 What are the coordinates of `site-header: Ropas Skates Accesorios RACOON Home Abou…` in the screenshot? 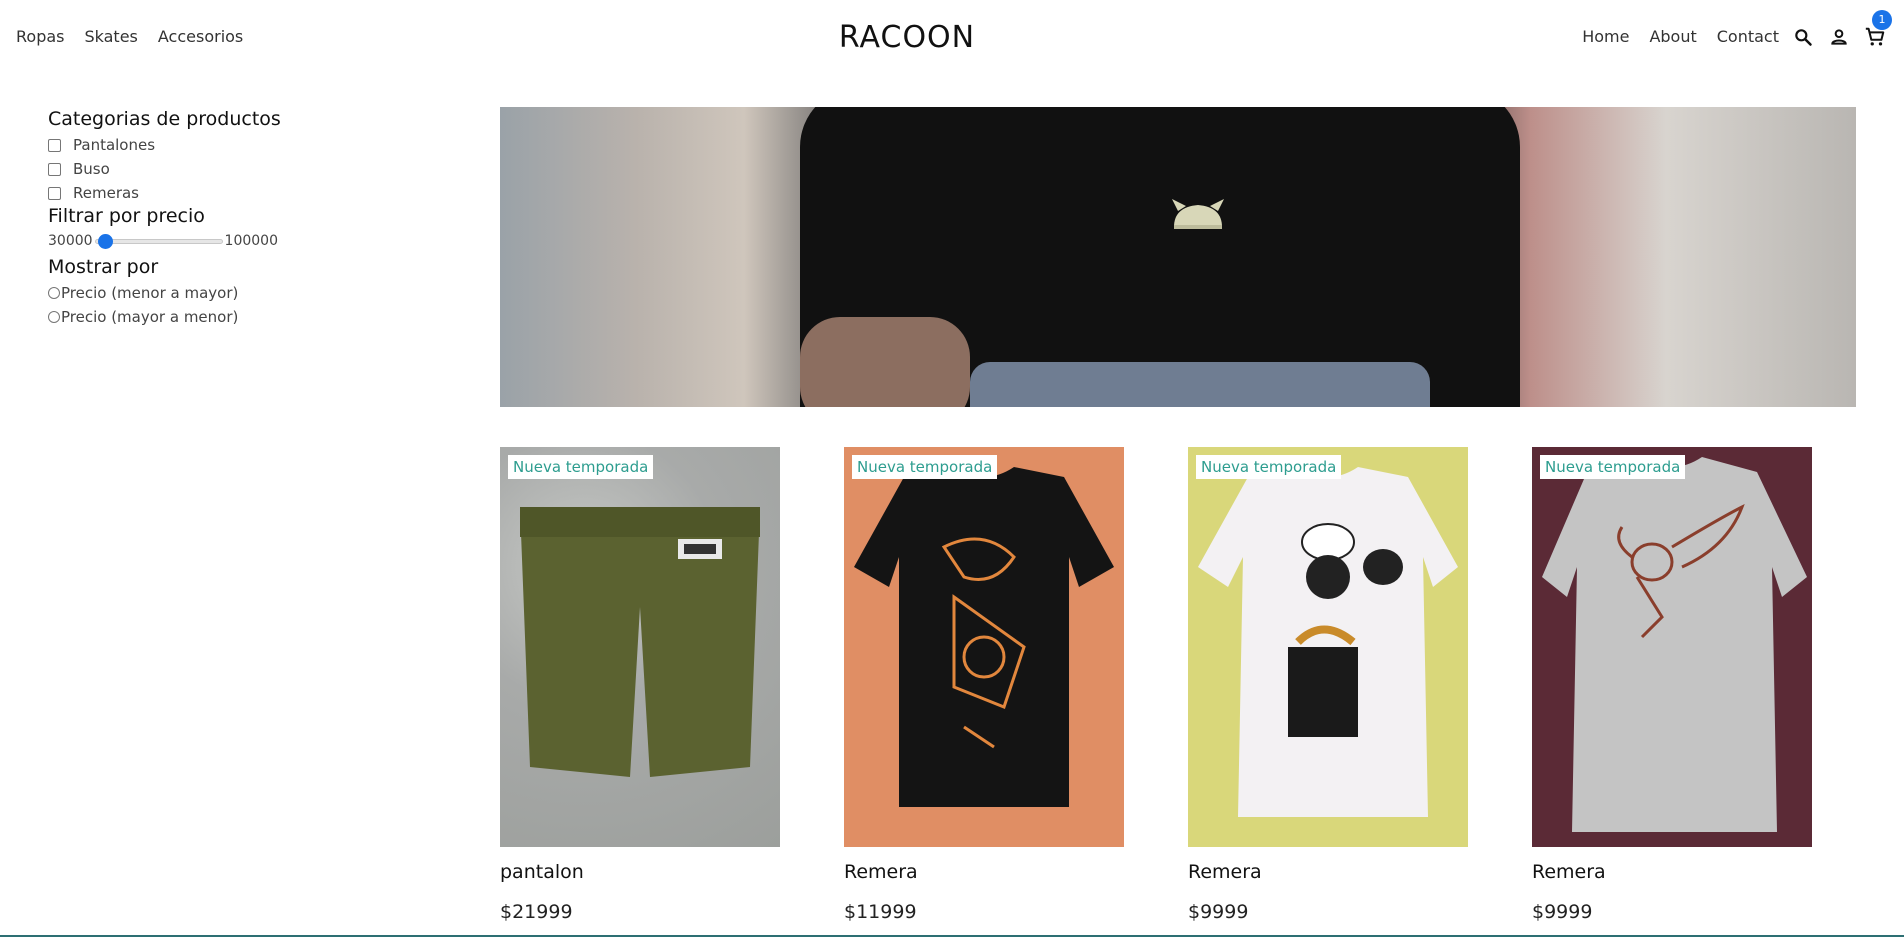 It's located at (952, 39).